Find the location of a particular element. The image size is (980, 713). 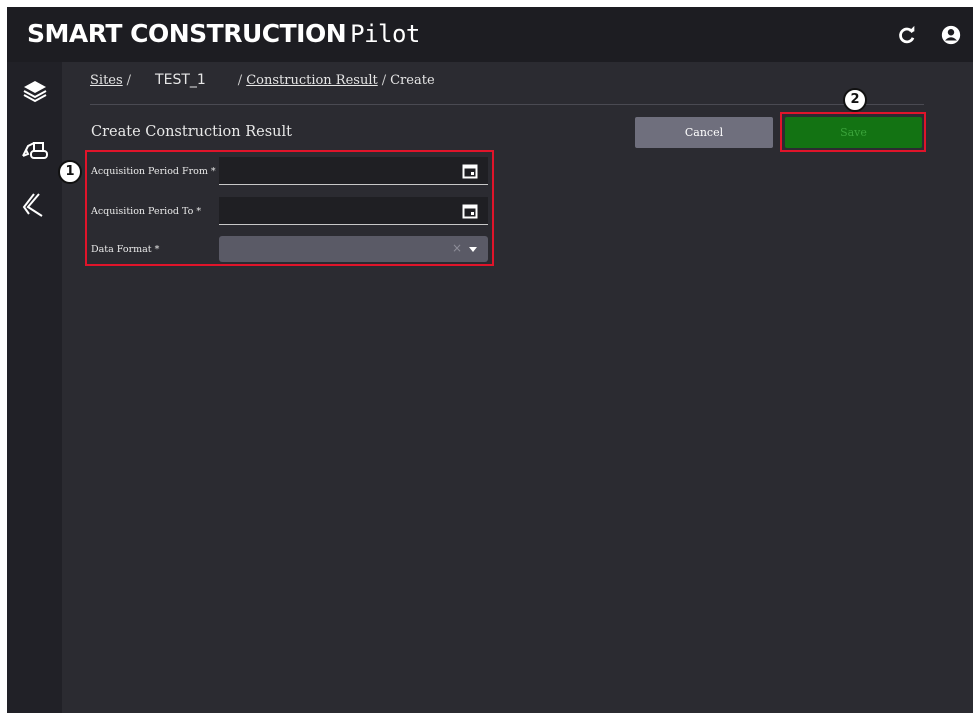

slope-icon is located at coordinates (35, 205).